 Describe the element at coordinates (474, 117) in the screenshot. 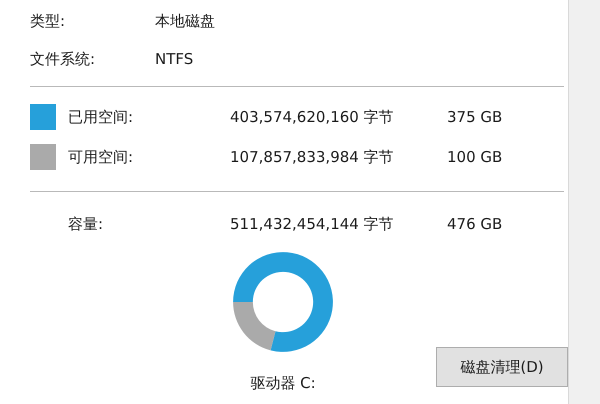

I see `size-value: 375 GB` at that location.